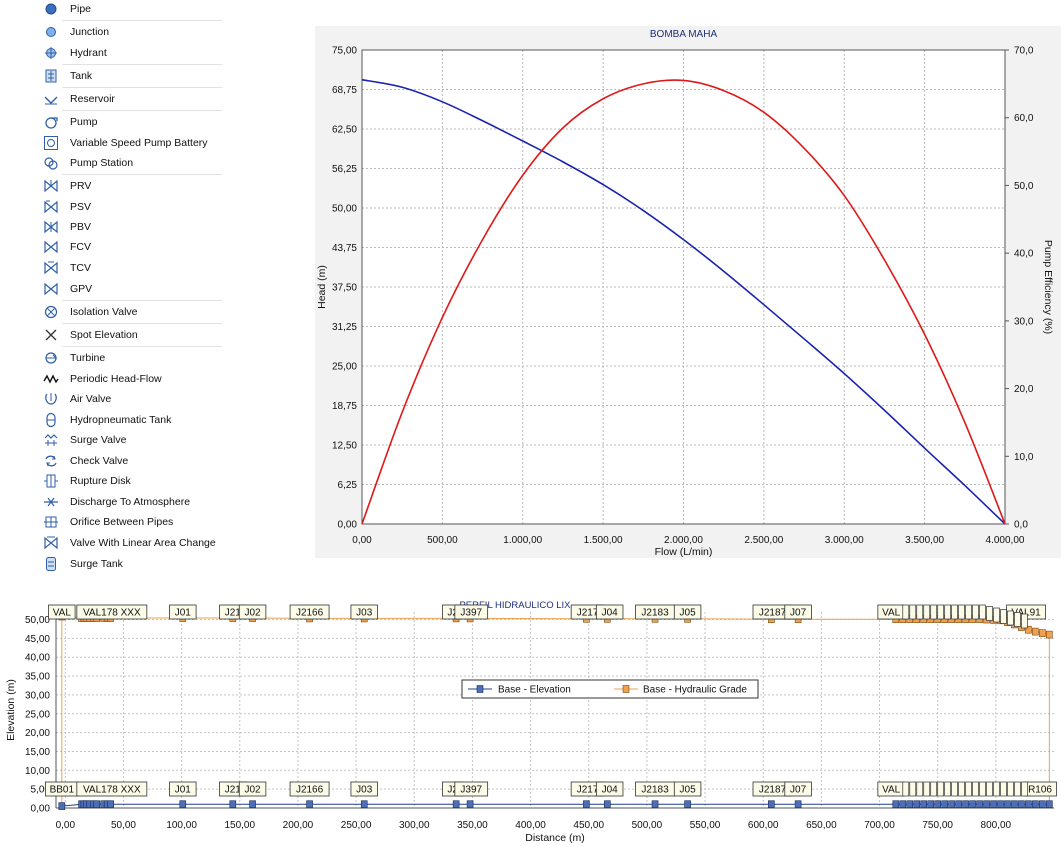 The height and width of the screenshot is (846, 1061). I want to click on palette-item-psv: PSV, so click(132, 207).